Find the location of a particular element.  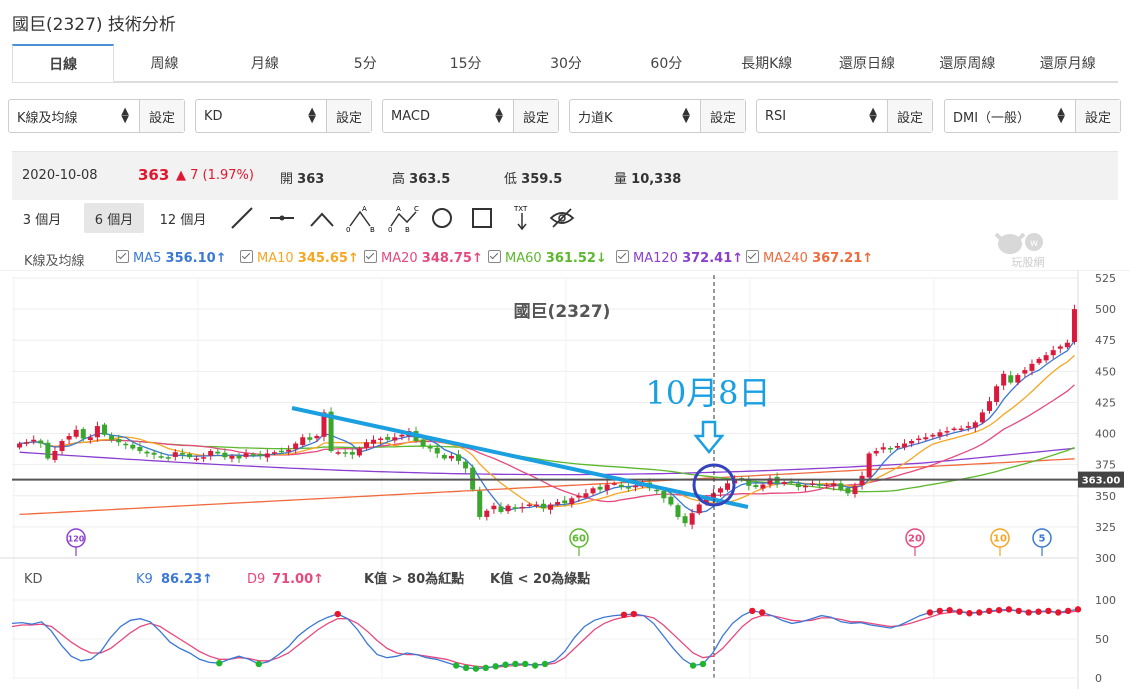

indicator-dropdown: MACD ▲ ▼ is located at coordinates (448, 116).